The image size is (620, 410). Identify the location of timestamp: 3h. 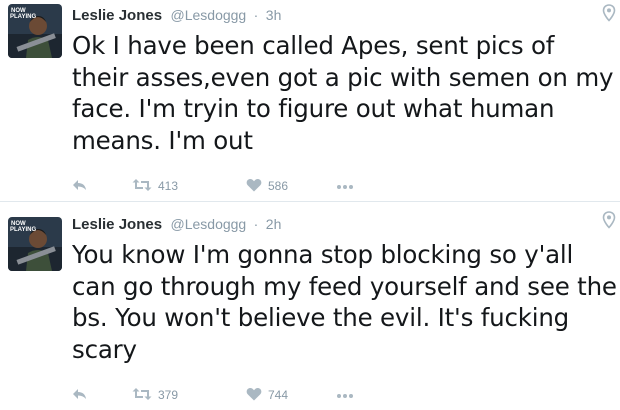
(274, 15).